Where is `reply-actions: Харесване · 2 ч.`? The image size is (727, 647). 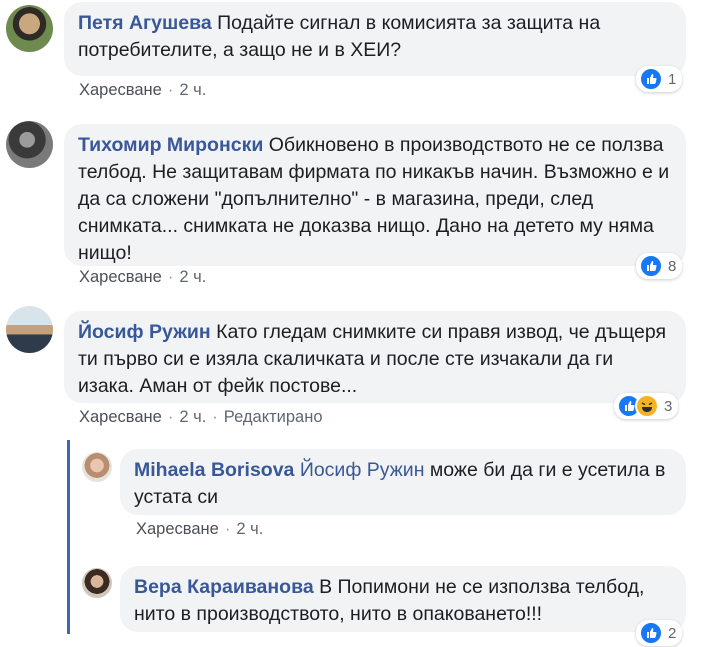
reply-actions: Харесване · 2 ч. is located at coordinates (199, 529).